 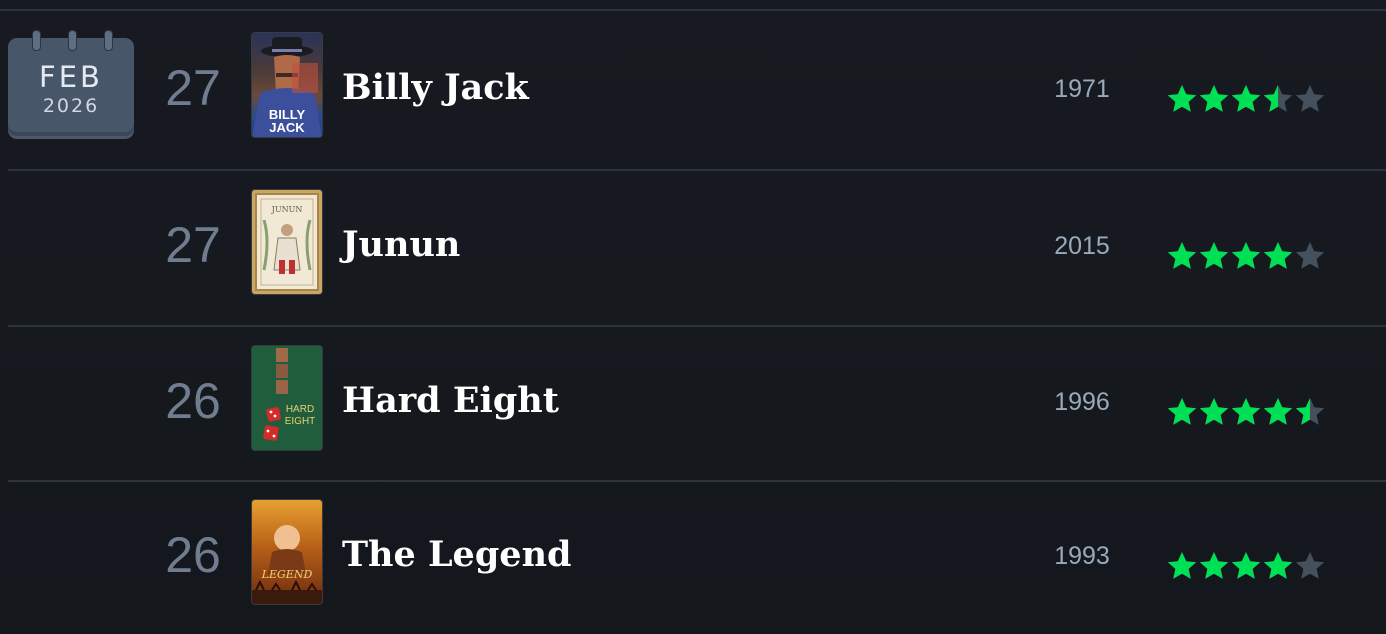 What do you see at coordinates (1082, 89) in the screenshot?
I see `film-year: 1971` at bounding box center [1082, 89].